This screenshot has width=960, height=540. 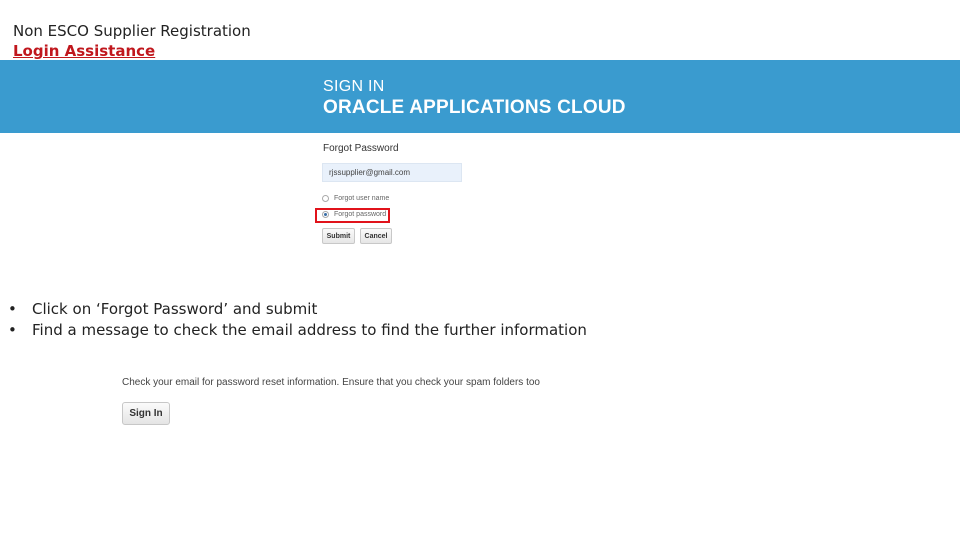 I want to click on page-subtitle: Login Assistance, so click(x=84, y=51).